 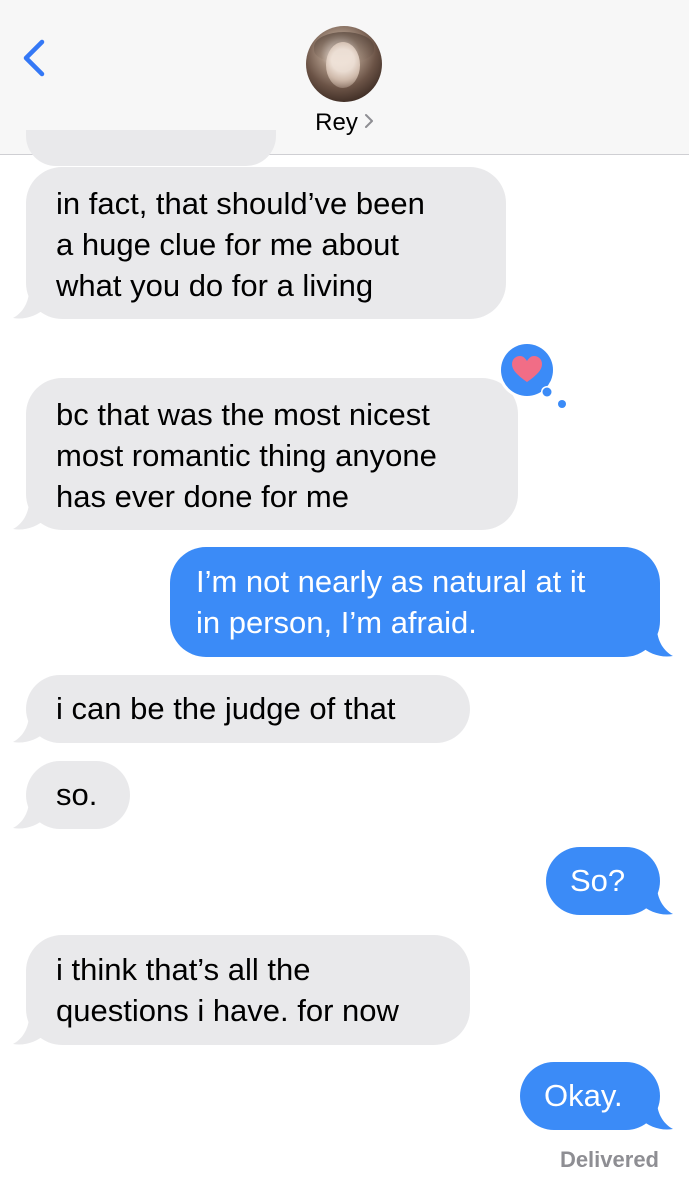 I want to click on avatar-face, so click(x=343, y=65).